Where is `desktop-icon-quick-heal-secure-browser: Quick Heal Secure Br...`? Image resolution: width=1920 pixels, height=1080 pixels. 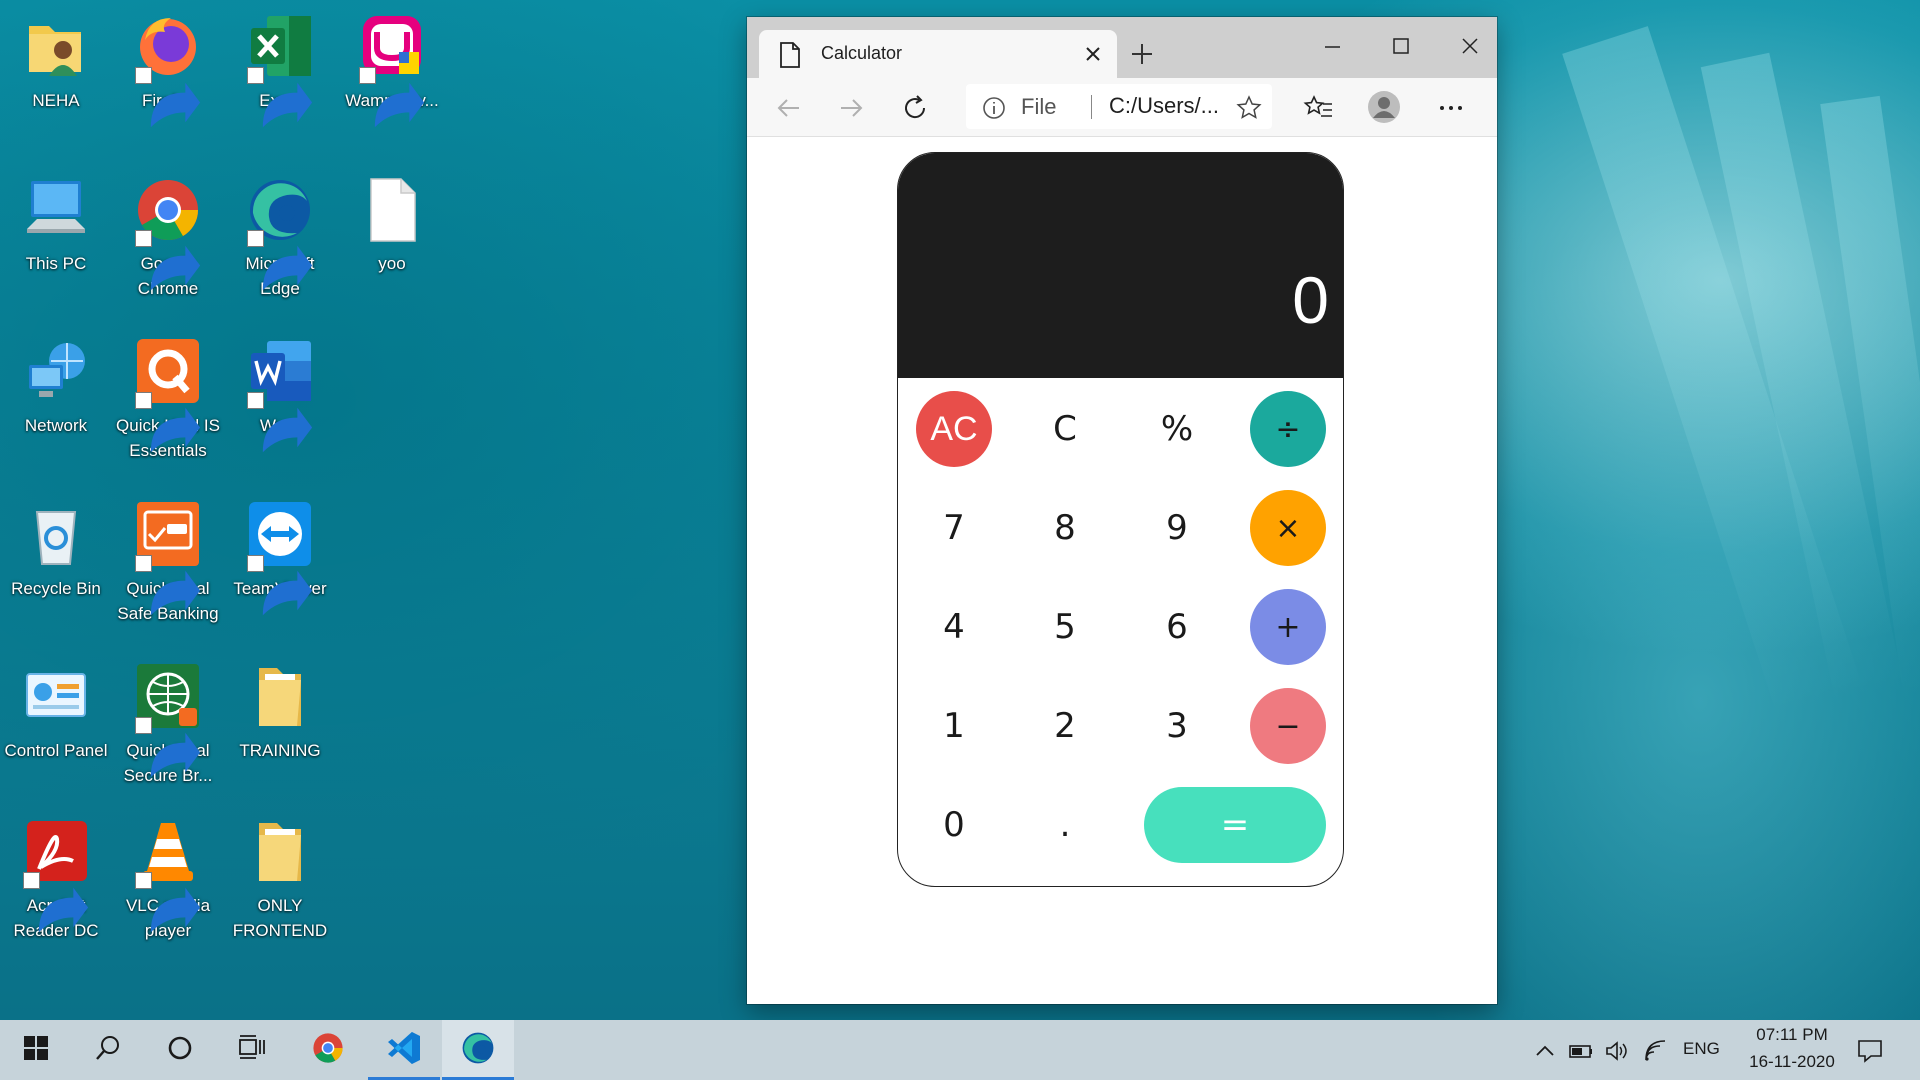
desktop-icon-quick-heal-secure-browser: Quick Heal Secure Br... is located at coordinates (168, 724).